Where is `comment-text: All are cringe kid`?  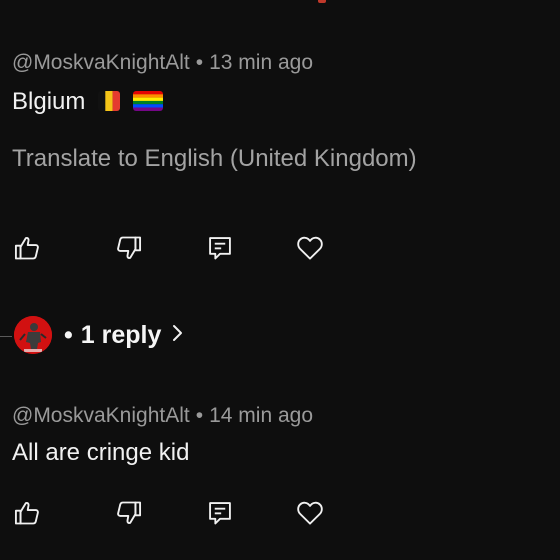 comment-text: All are cringe kid is located at coordinates (101, 452).